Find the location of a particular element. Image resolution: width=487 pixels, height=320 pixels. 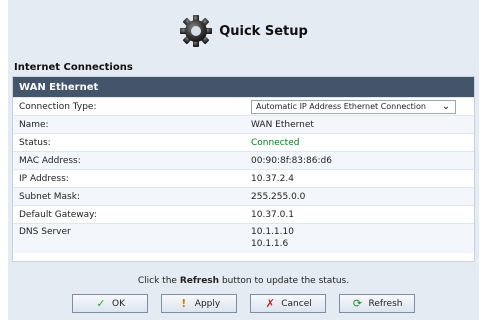

action-buttons: ✓ OK ! Apply ✗ Cancel ⟳ Refresh is located at coordinates (243, 306).